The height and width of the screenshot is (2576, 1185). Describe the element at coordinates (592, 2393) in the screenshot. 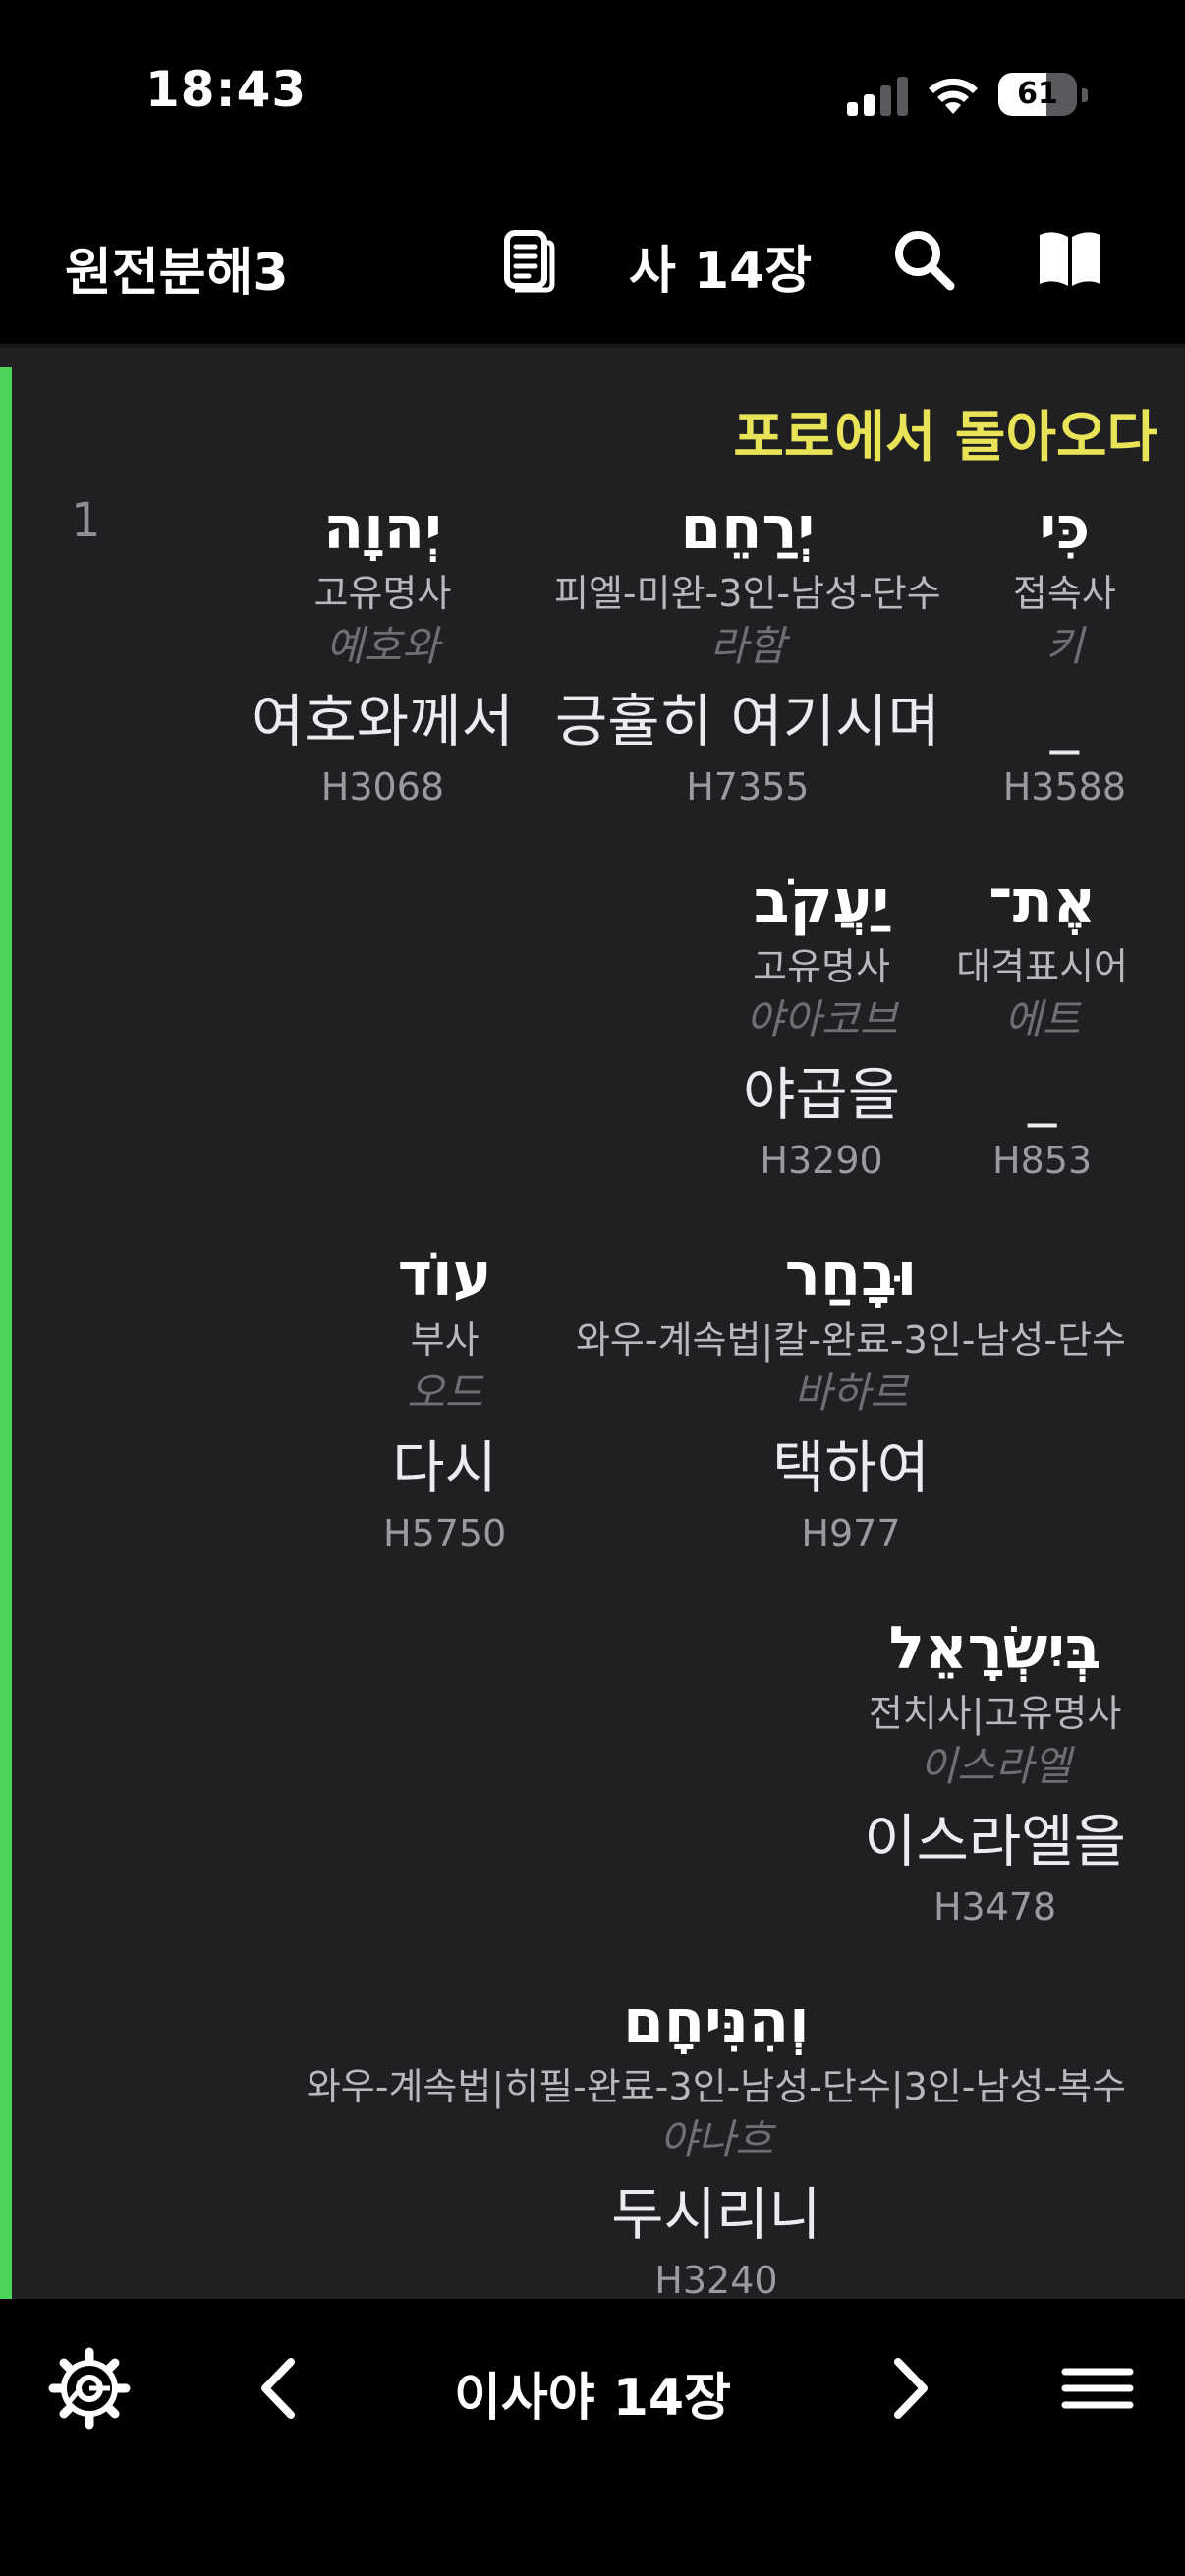

I see `current-chapter-title: 이사야 14장` at that location.